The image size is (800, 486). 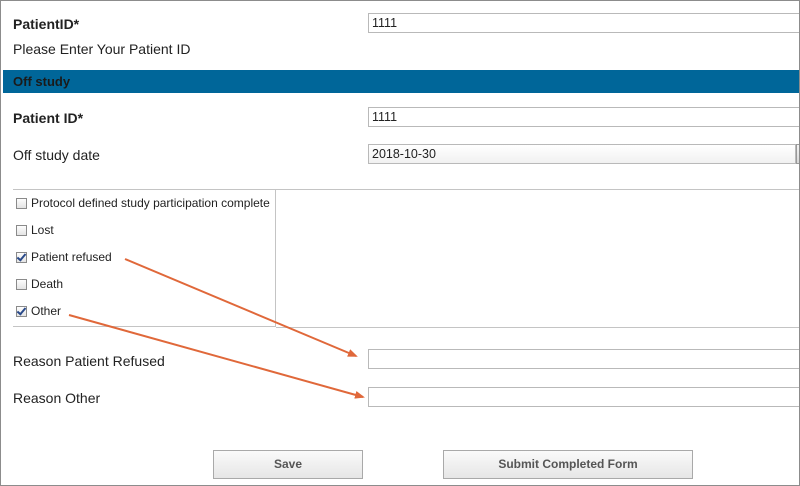 What do you see at coordinates (583, 117) in the screenshot?
I see `off-study-patient-id-input: 1111` at bounding box center [583, 117].